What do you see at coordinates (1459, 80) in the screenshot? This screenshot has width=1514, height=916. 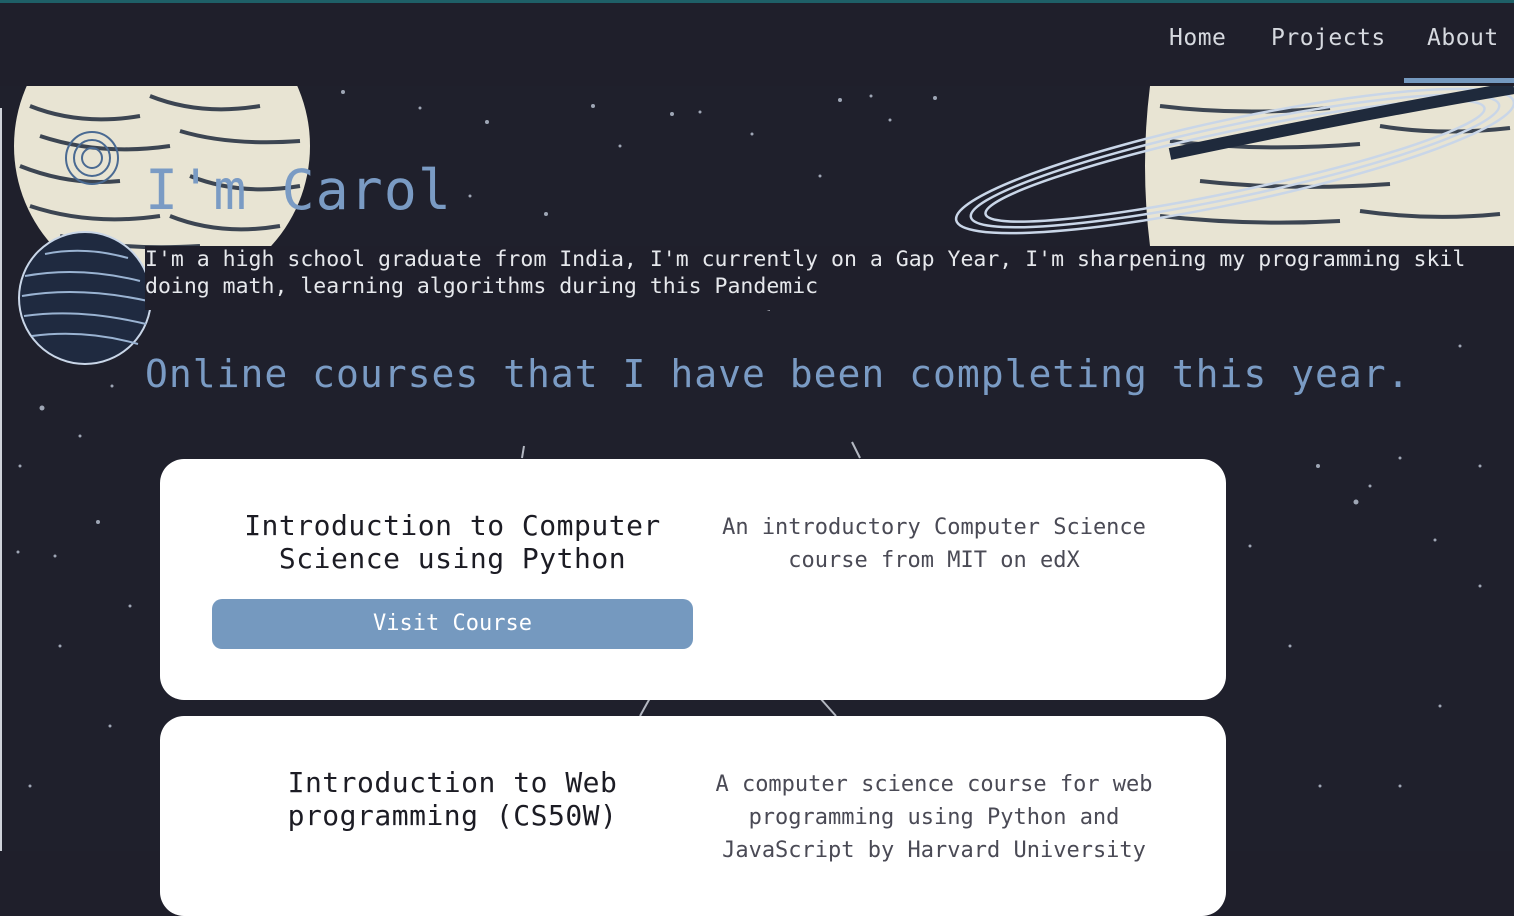 I see `nav-active-indicator` at bounding box center [1459, 80].